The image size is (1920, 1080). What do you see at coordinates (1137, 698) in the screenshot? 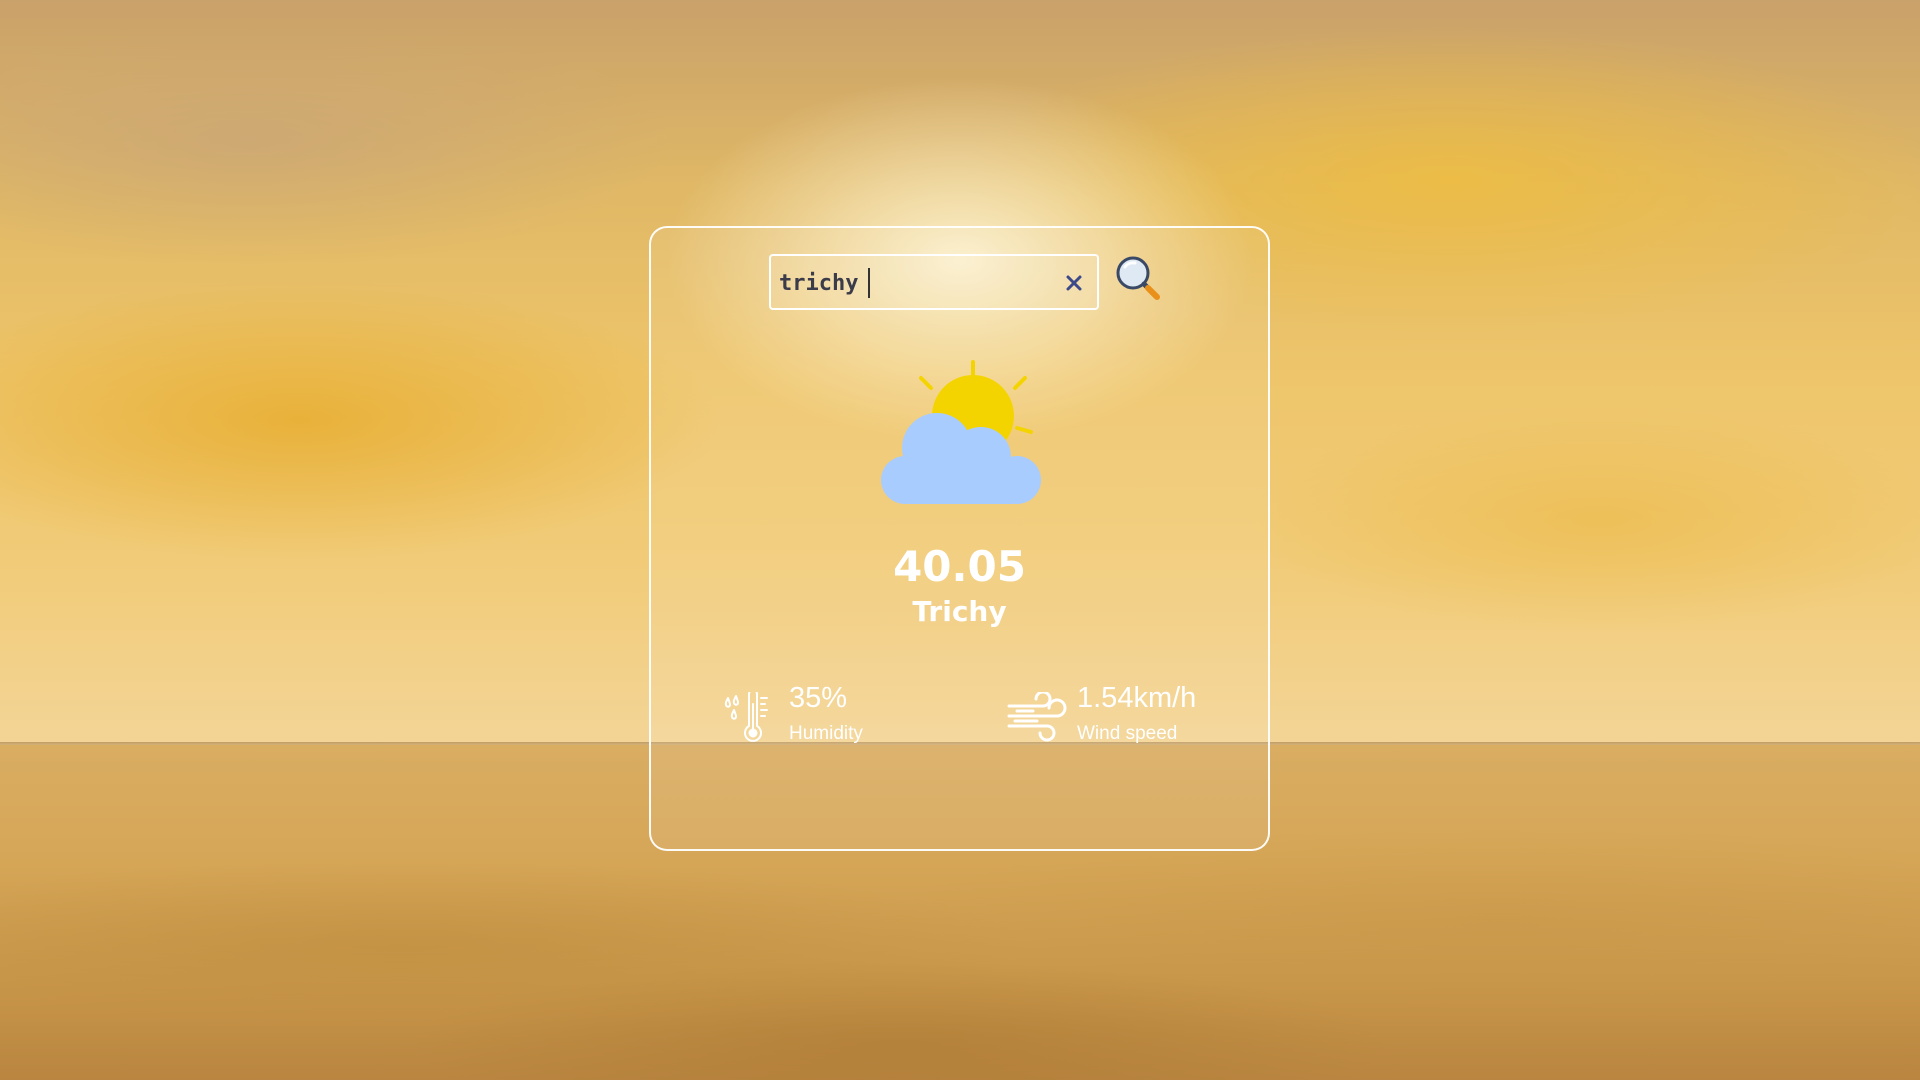
I see `wind-speed-value: 1.54km/h` at bounding box center [1137, 698].